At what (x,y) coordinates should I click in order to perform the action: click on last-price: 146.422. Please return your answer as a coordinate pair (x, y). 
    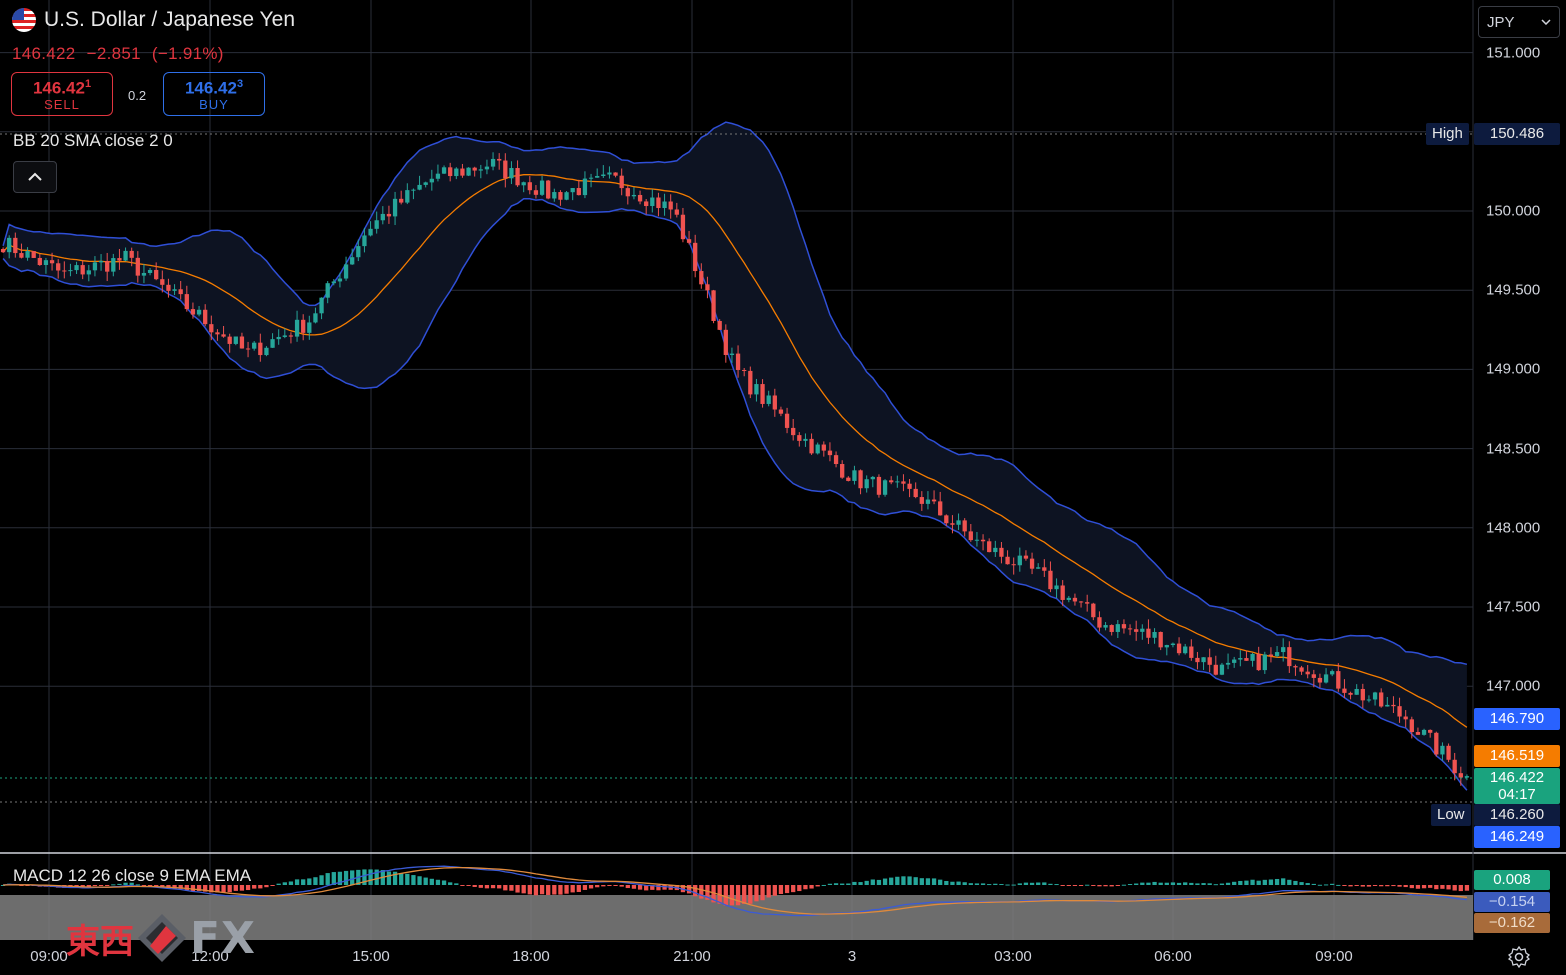
    Looking at the image, I should click on (44, 53).